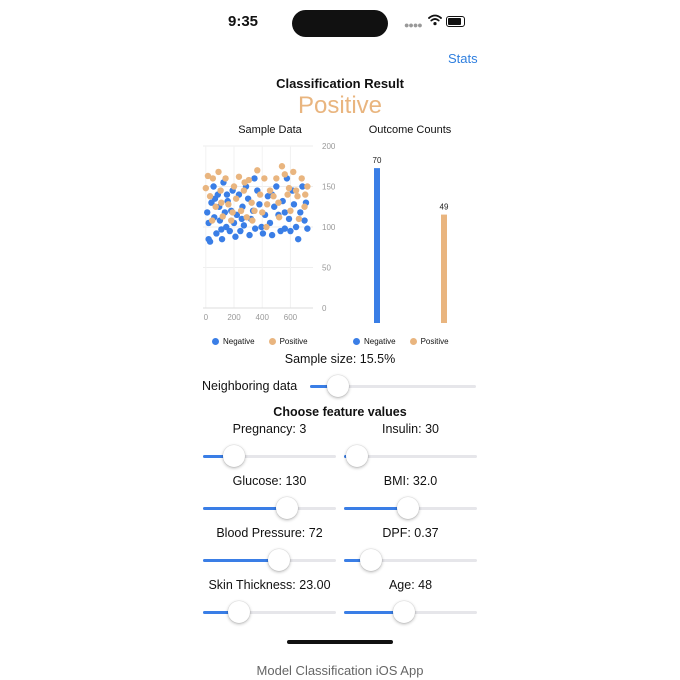 The image size is (680, 680). I want to click on bmi-slider, so click(410, 508).